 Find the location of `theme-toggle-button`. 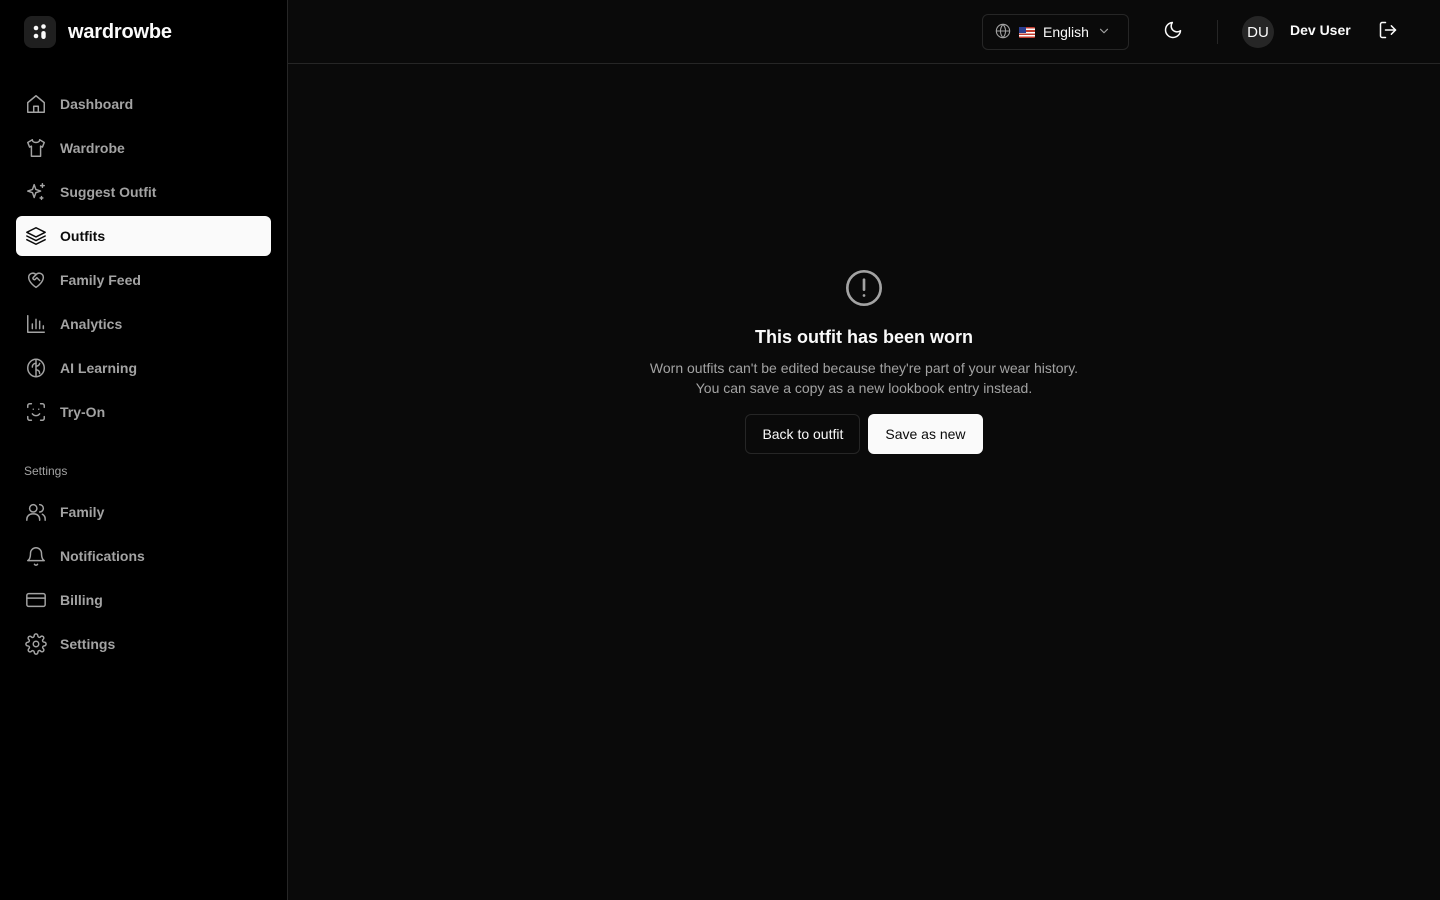

theme-toggle-button is located at coordinates (1173, 32).